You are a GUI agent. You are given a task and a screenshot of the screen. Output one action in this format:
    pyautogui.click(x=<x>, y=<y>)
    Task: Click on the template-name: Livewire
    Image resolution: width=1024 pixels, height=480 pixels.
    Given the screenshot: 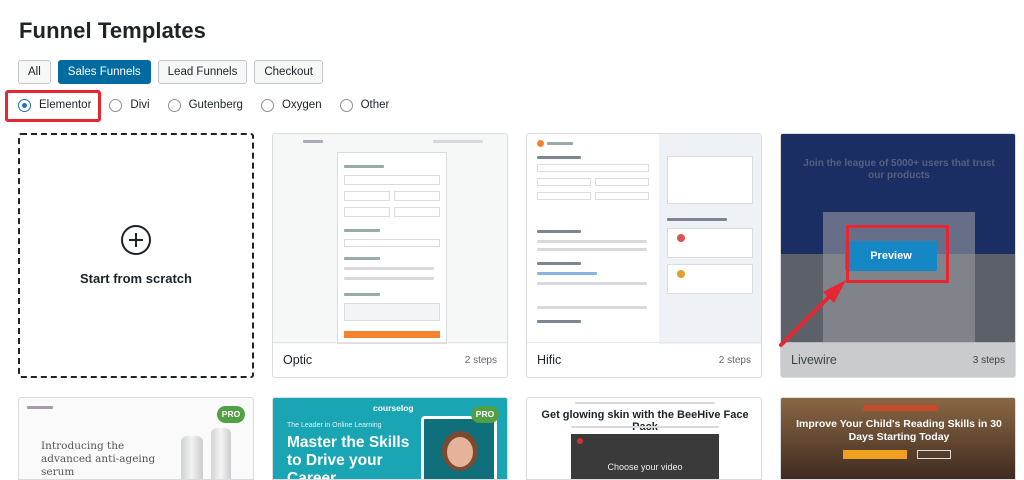 What is the action you would take?
    pyautogui.click(x=814, y=360)
    